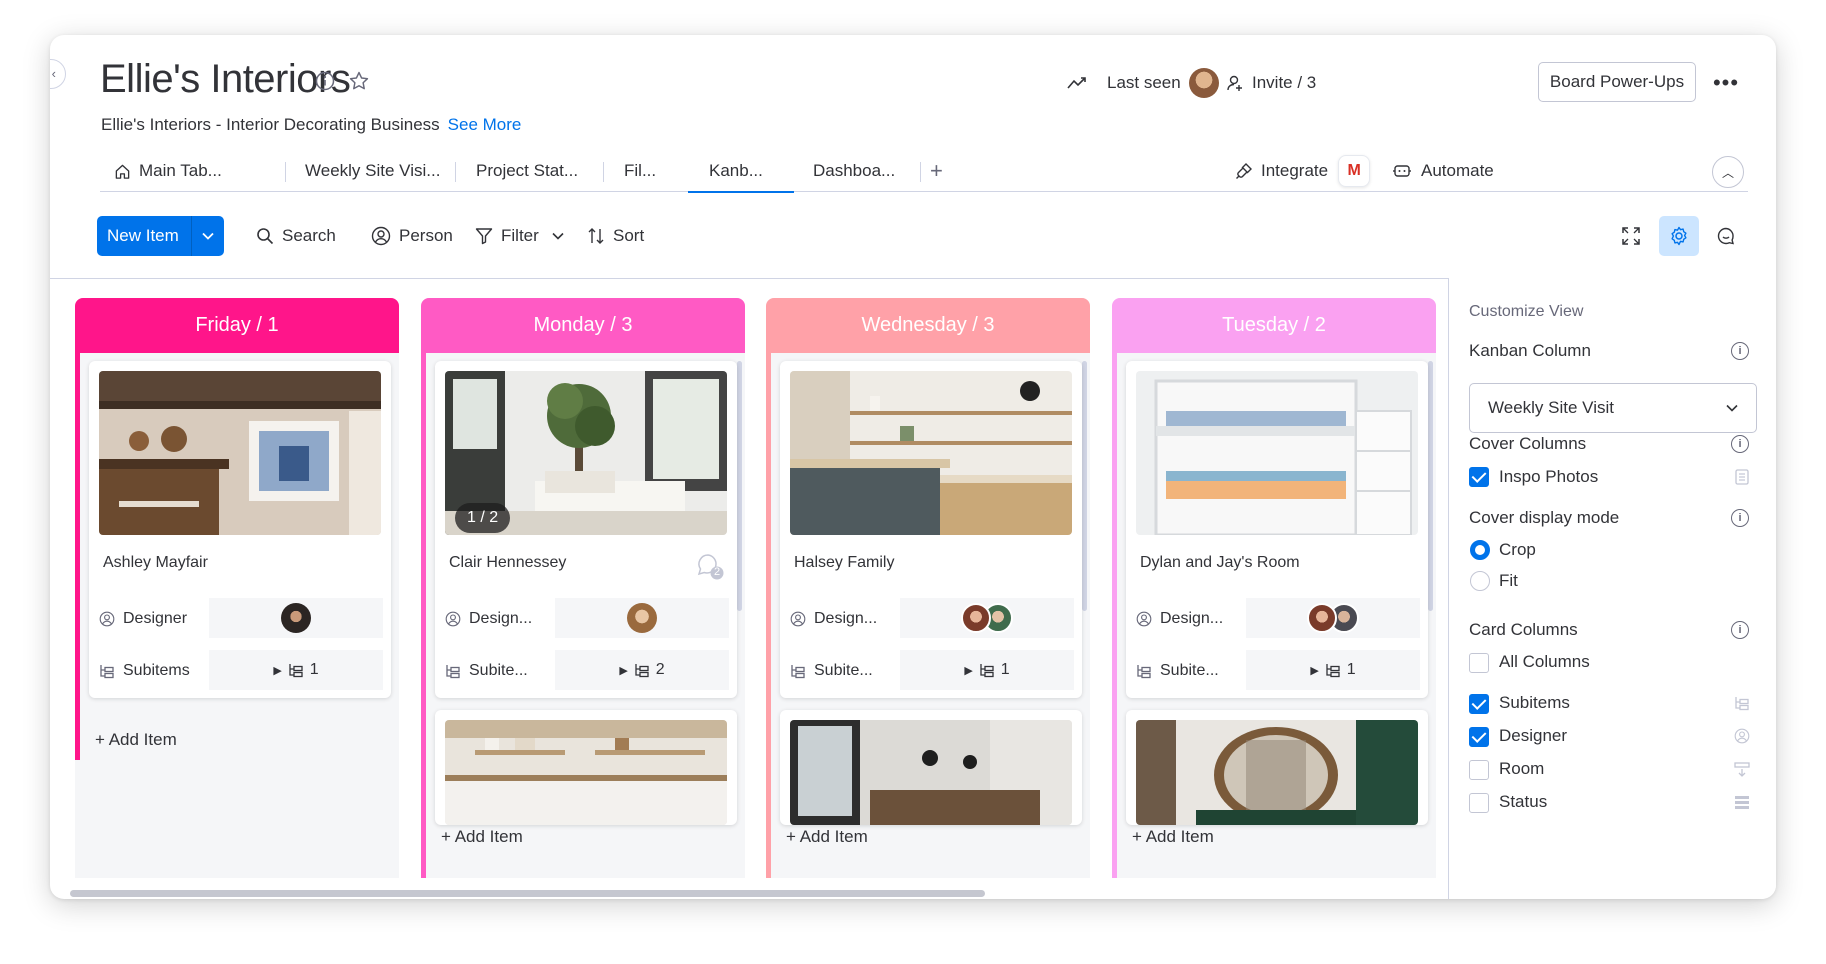  Describe the element at coordinates (1726, 83) in the screenshot. I see `more-options-icon: •••` at that location.